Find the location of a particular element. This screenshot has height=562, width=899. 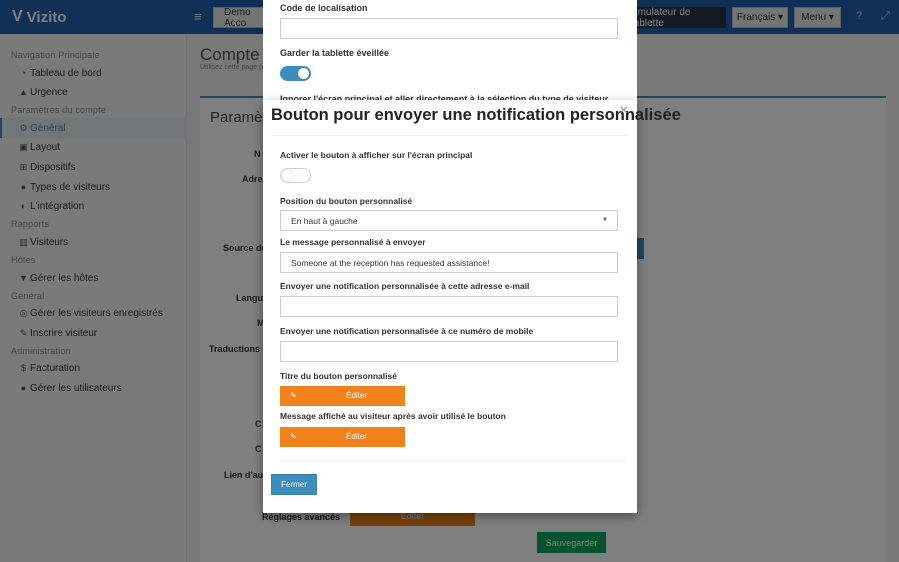

email-input is located at coordinates (449, 306).